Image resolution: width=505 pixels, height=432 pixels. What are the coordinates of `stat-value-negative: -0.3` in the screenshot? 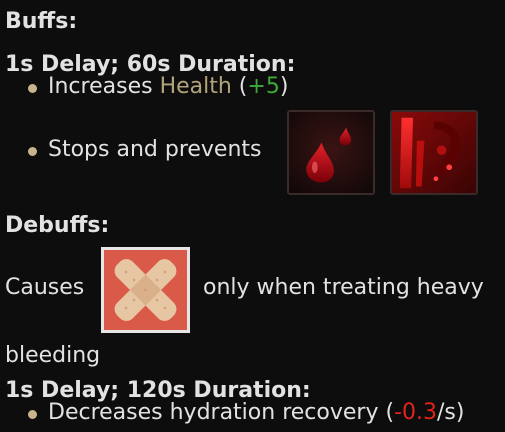 It's located at (415, 412).